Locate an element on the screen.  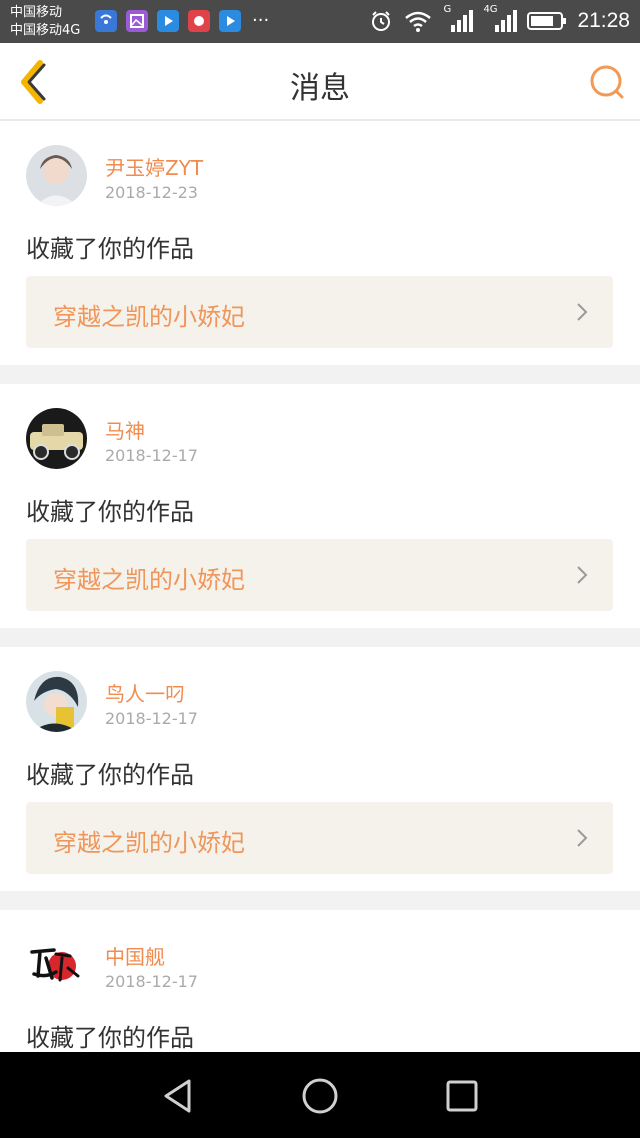
gallery-app-icon is located at coordinates (137, 21).